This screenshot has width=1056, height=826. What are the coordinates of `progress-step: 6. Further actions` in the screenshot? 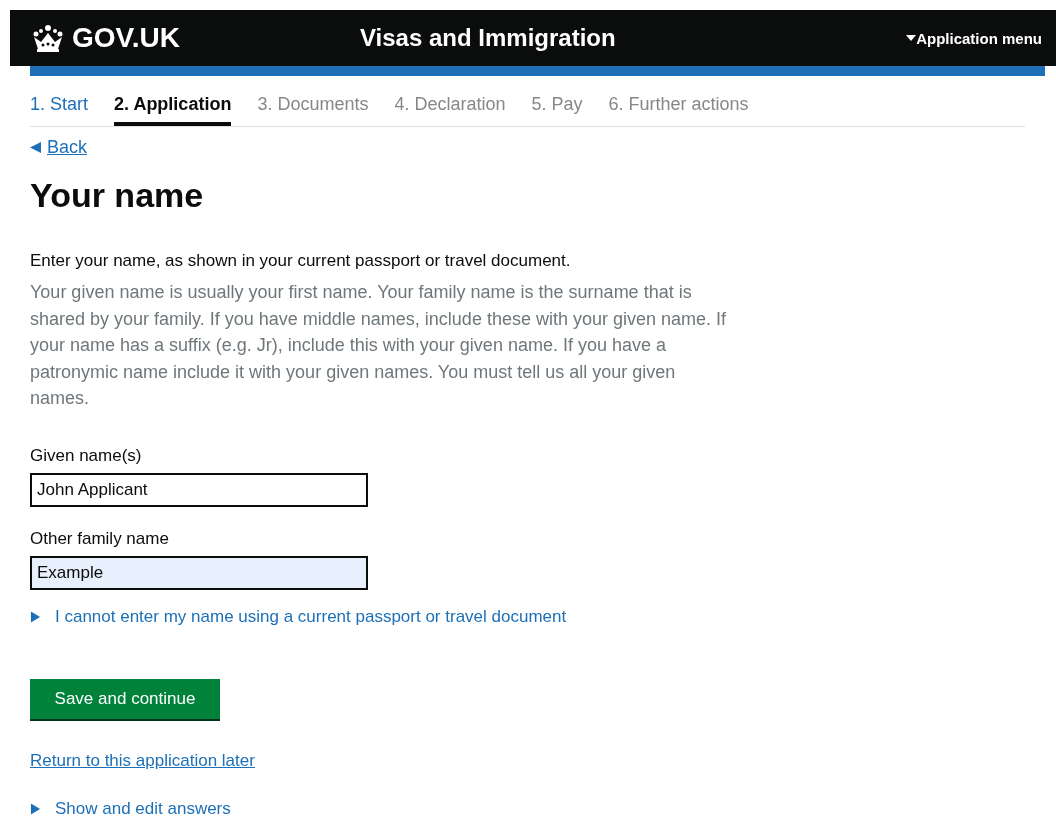 It's located at (678, 110).